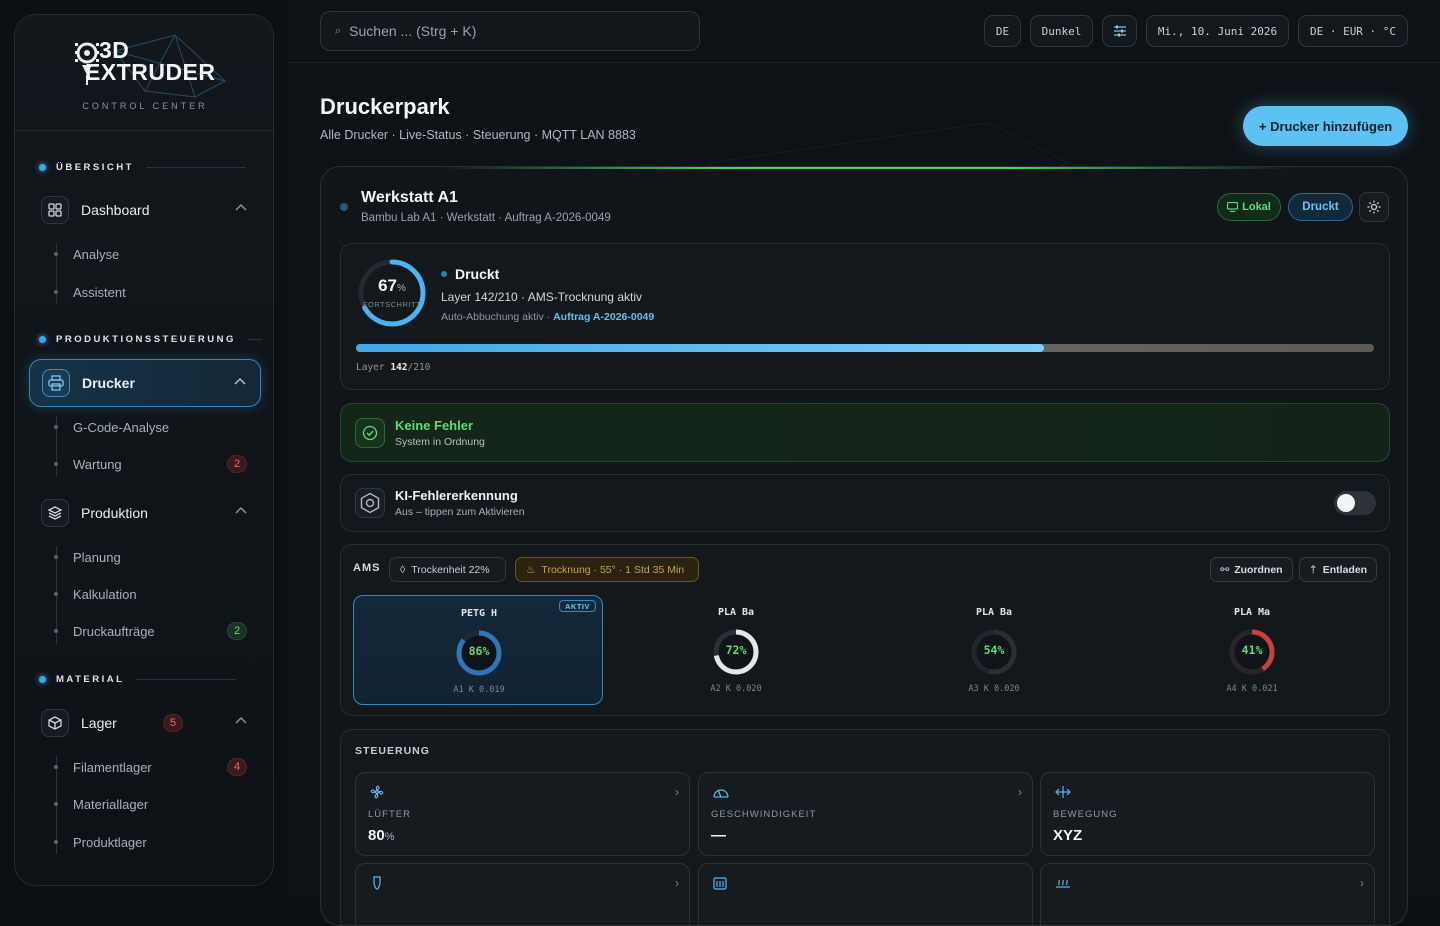  I want to click on printer-status-dot, so click(344, 207).